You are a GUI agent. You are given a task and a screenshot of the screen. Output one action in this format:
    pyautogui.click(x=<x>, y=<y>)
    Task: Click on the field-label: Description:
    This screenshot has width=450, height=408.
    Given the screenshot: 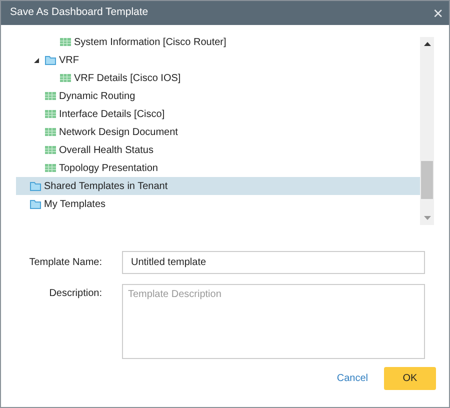 What is the action you would take?
    pyautogui.click(x=75, y=294)
    